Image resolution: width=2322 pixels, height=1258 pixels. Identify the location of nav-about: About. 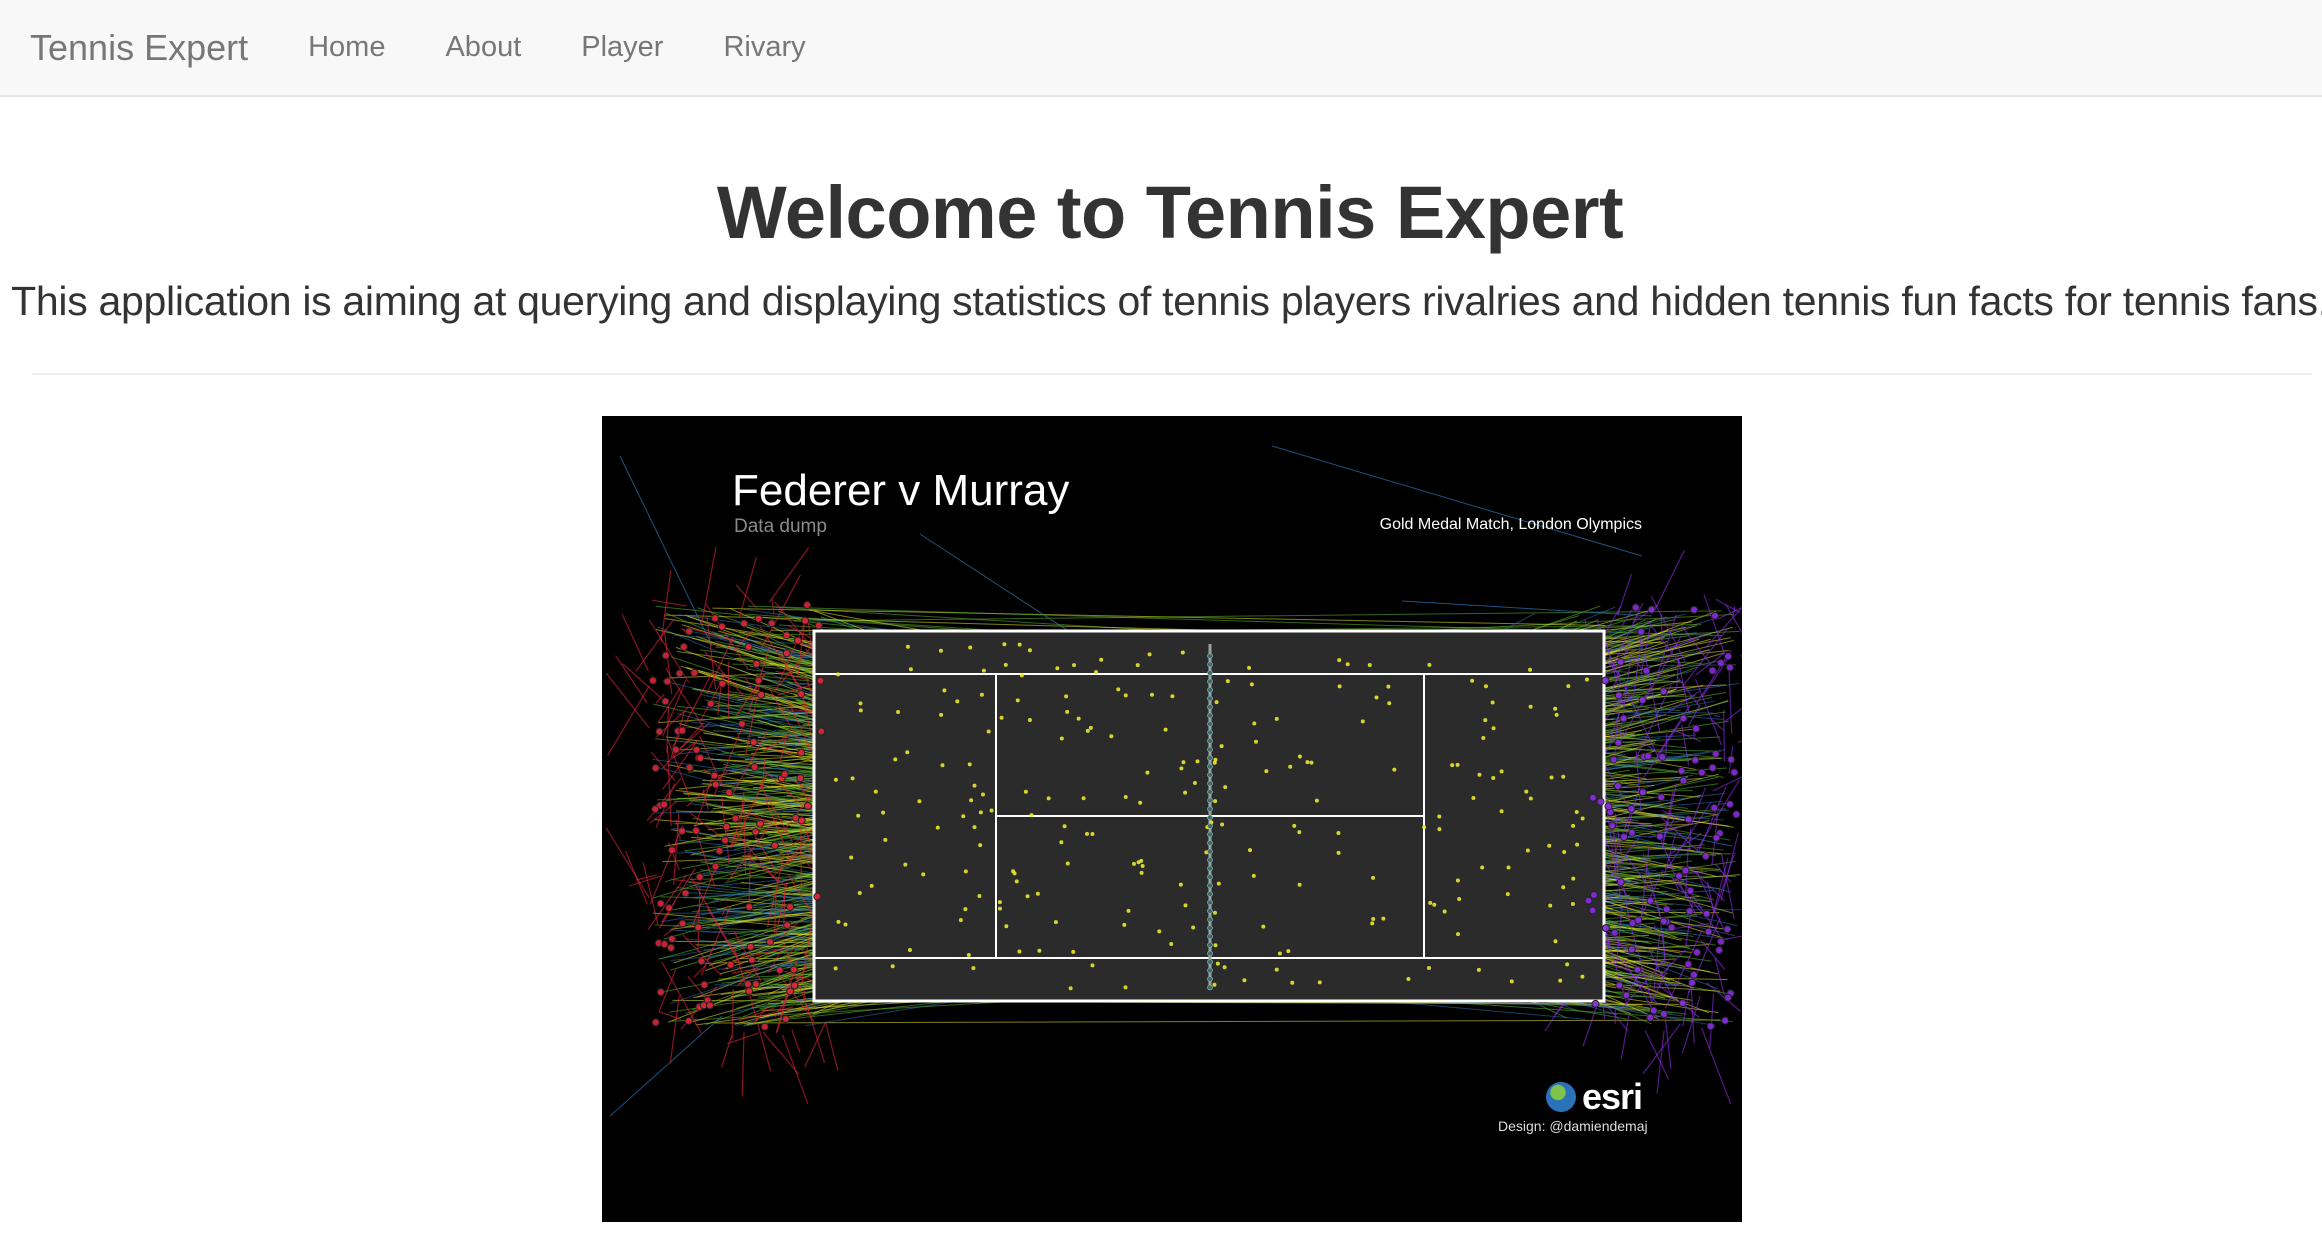
(483, 47).